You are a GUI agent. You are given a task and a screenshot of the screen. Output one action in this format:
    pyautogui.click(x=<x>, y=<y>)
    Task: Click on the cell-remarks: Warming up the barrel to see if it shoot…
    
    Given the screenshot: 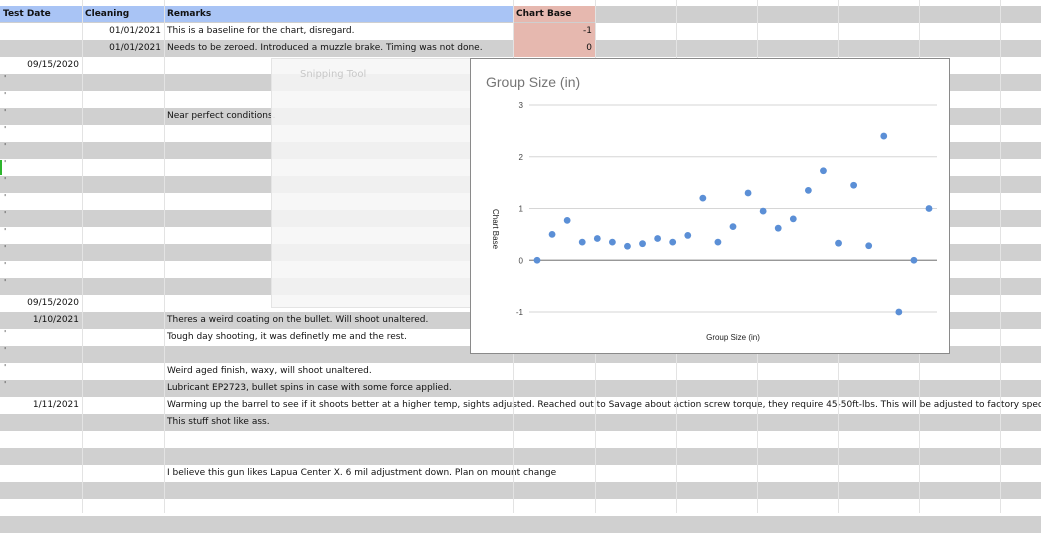 What is the action you would take?
    pyautogui.click(x=602, y=405)
    